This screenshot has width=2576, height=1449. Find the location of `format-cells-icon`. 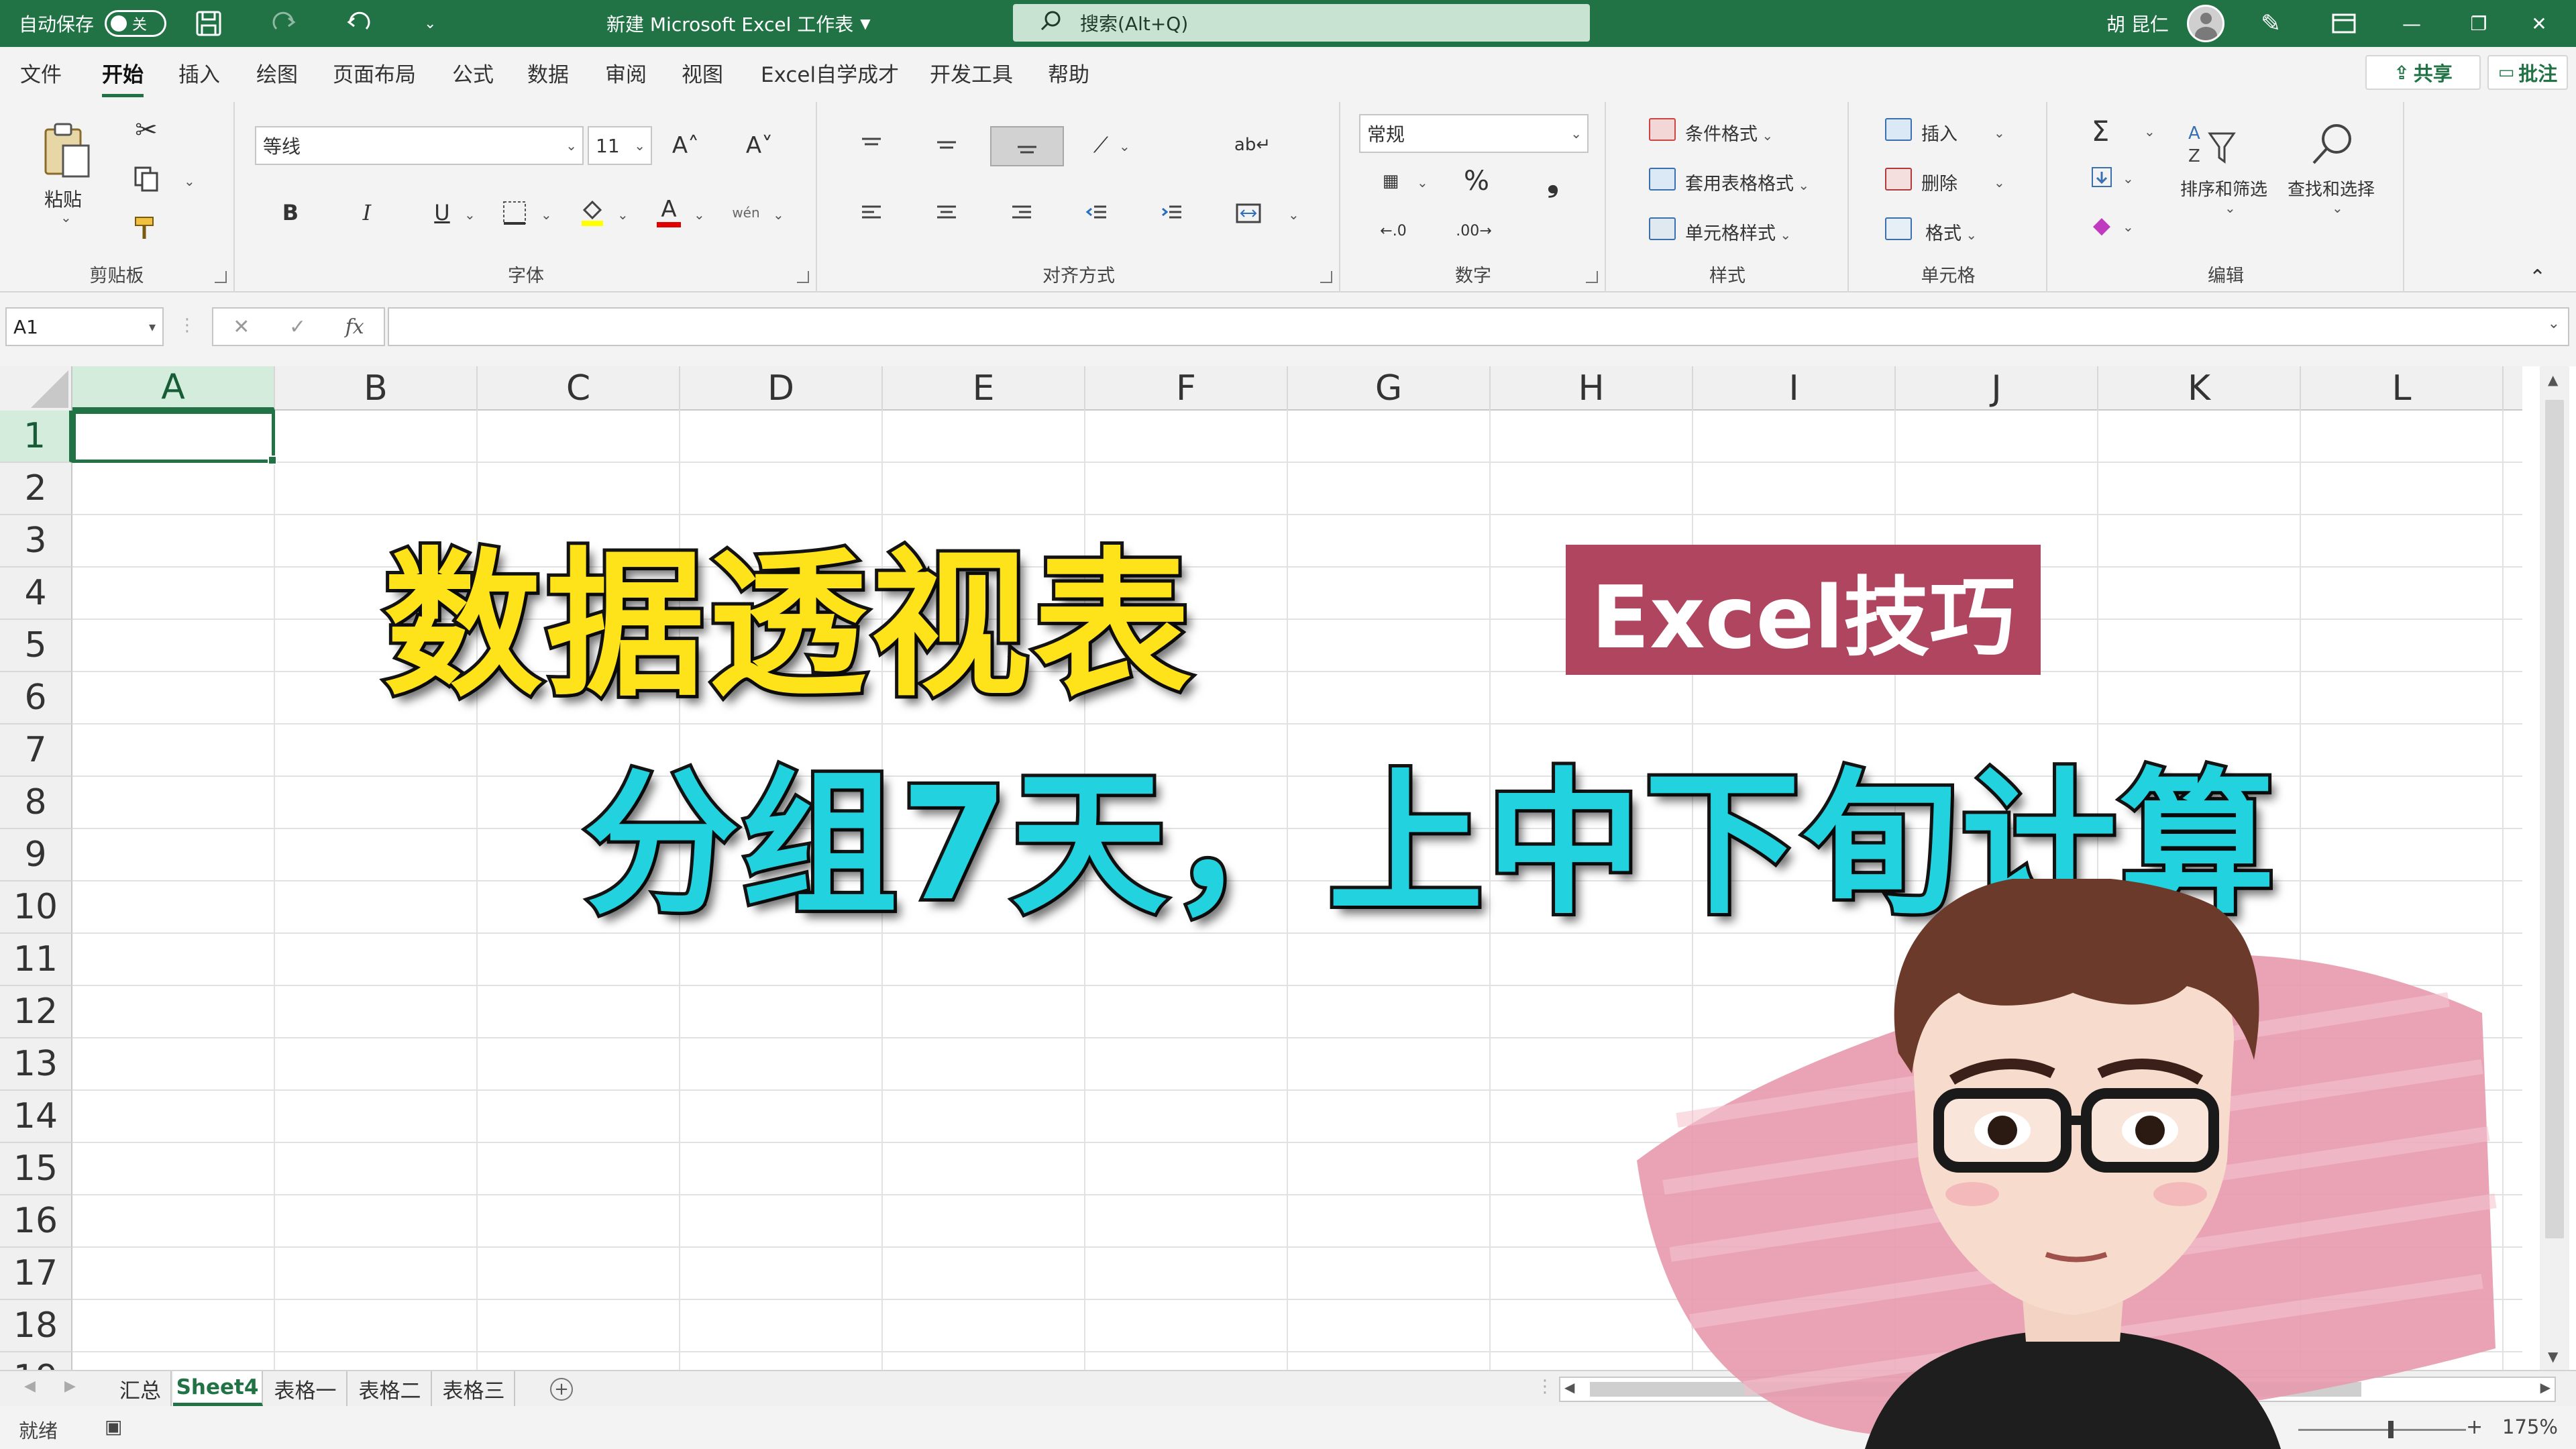

format-cells-icon is located at coordinates (1898, 228).